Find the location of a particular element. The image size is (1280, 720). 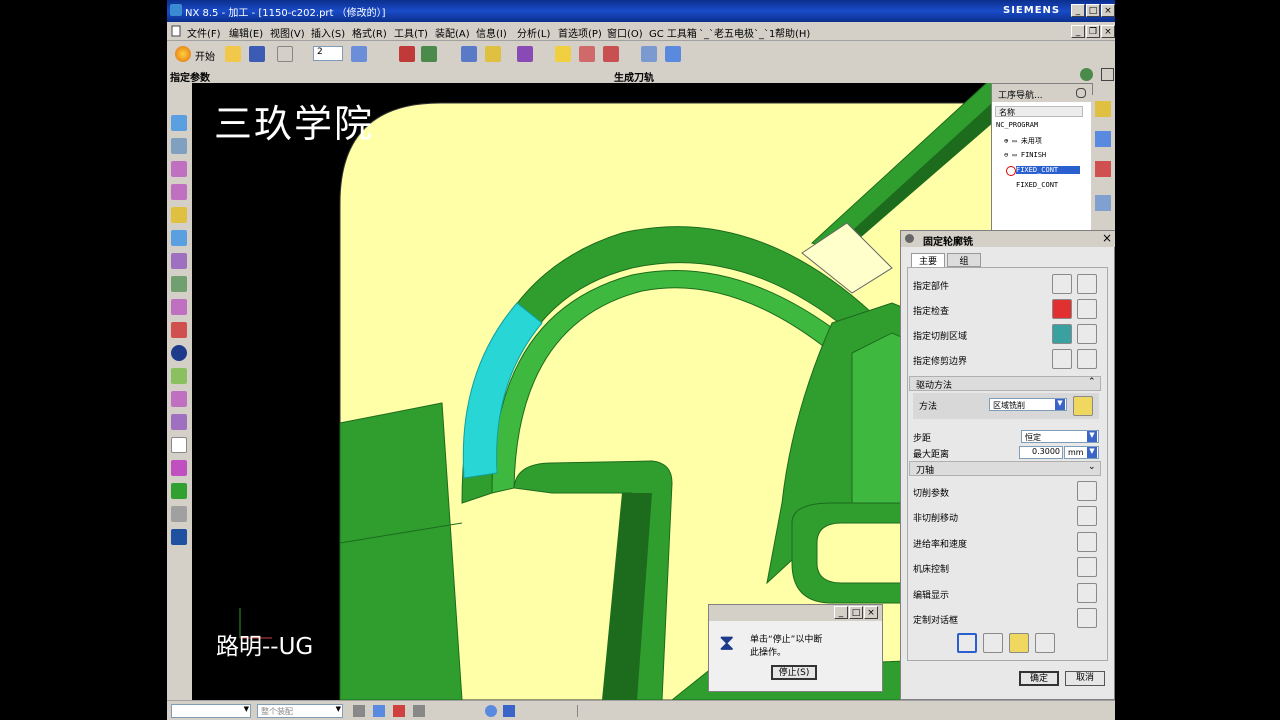

nav-row-fixed-contour-selected: FIXED_CONT is located at coordinates (1048, 170).